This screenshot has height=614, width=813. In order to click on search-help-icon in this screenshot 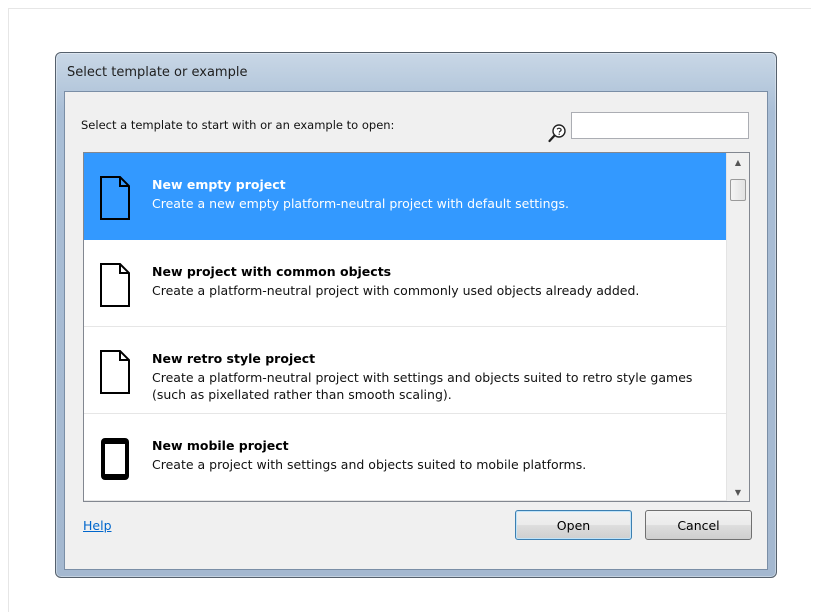, I will do `click(558, 135)`.